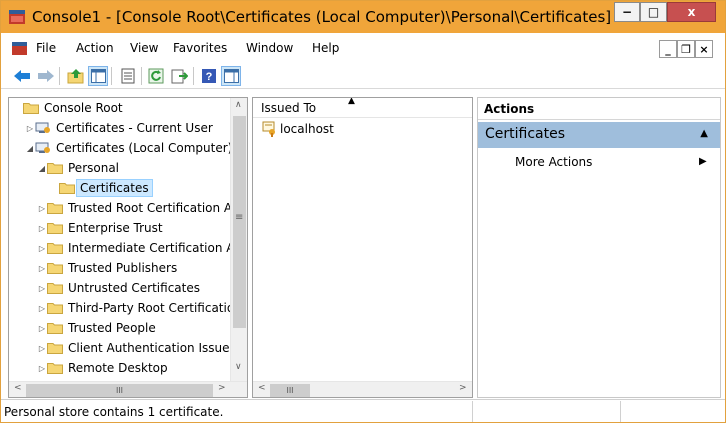 This screenshot has width=726, height=423. Describe the element at coordinates (144, 148) in the screenshot. I see `tree-item-label: Certificates (Local Computer)` at that location.